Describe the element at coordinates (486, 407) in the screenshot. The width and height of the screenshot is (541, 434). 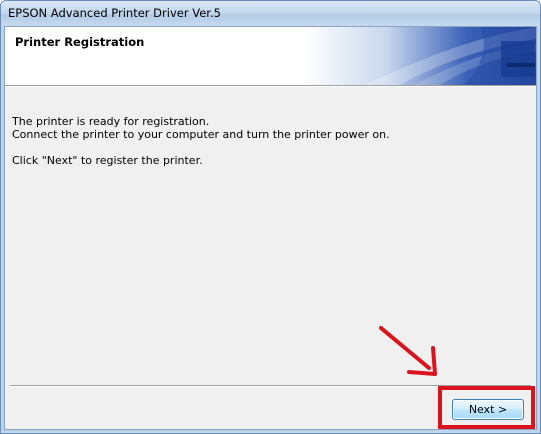
I see `red-highlight-box` at that location.